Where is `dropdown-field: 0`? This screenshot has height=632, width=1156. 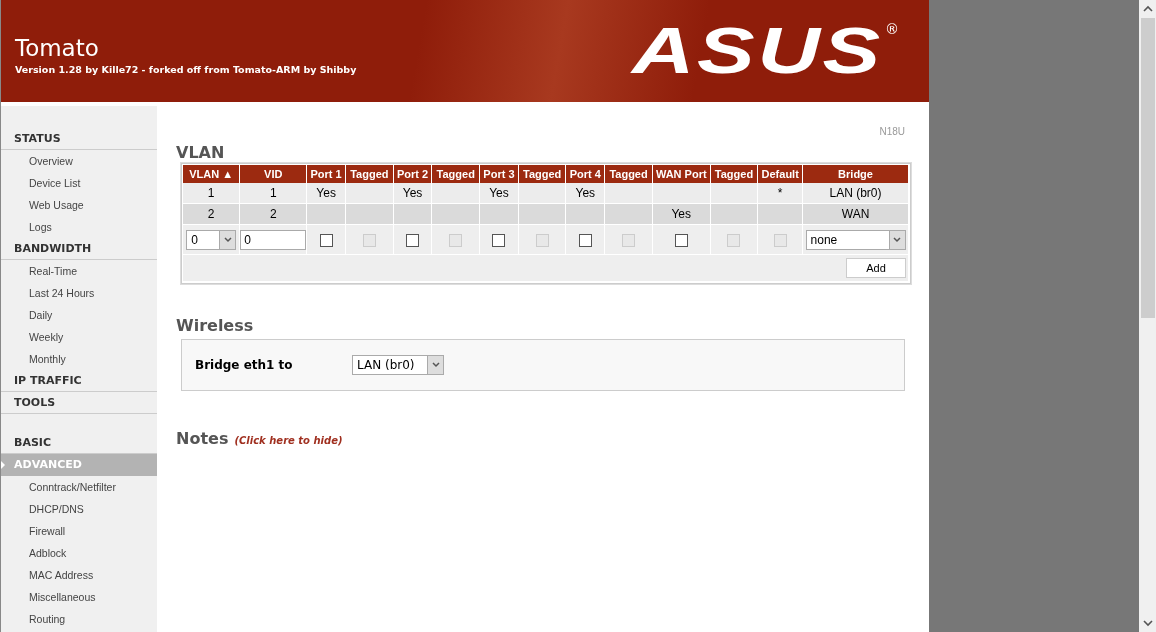
dropdown-field: 0 is located at coordinates (211, 239).